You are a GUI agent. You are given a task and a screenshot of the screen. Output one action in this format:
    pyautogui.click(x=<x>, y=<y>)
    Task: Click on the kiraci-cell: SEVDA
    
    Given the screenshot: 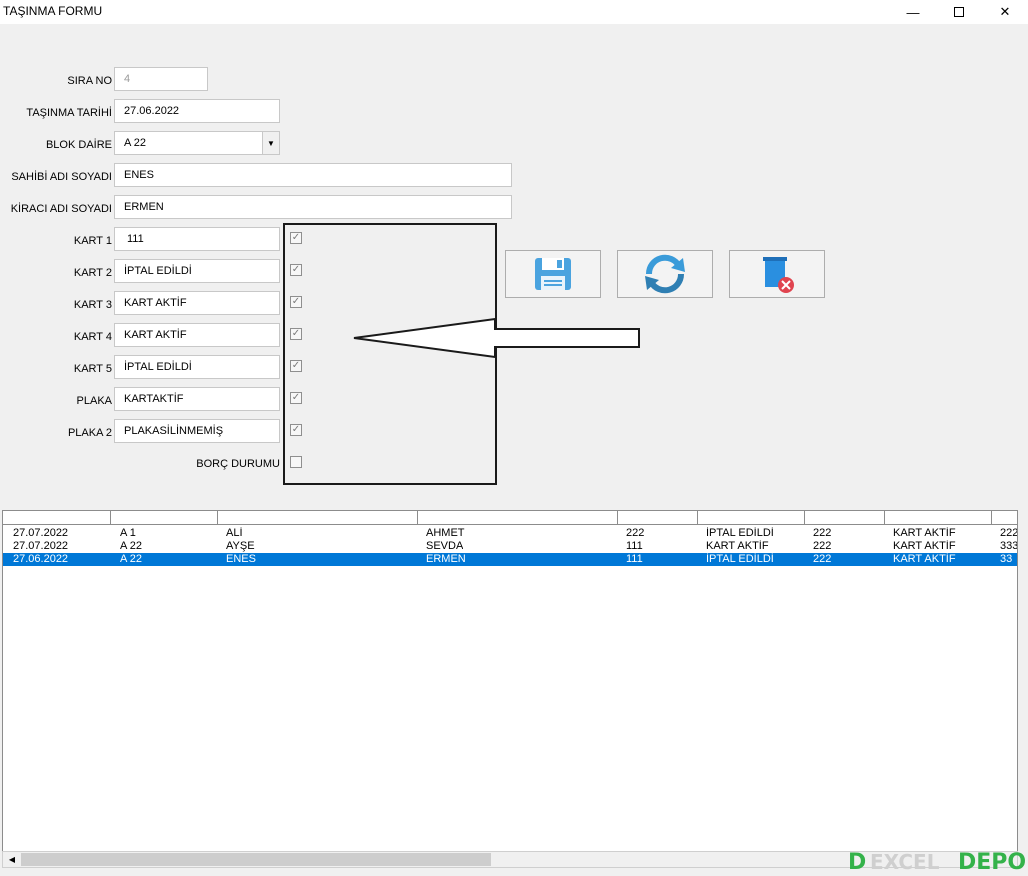 What is the action you would take?
    pyautogui.click(x=445, y=546)
    